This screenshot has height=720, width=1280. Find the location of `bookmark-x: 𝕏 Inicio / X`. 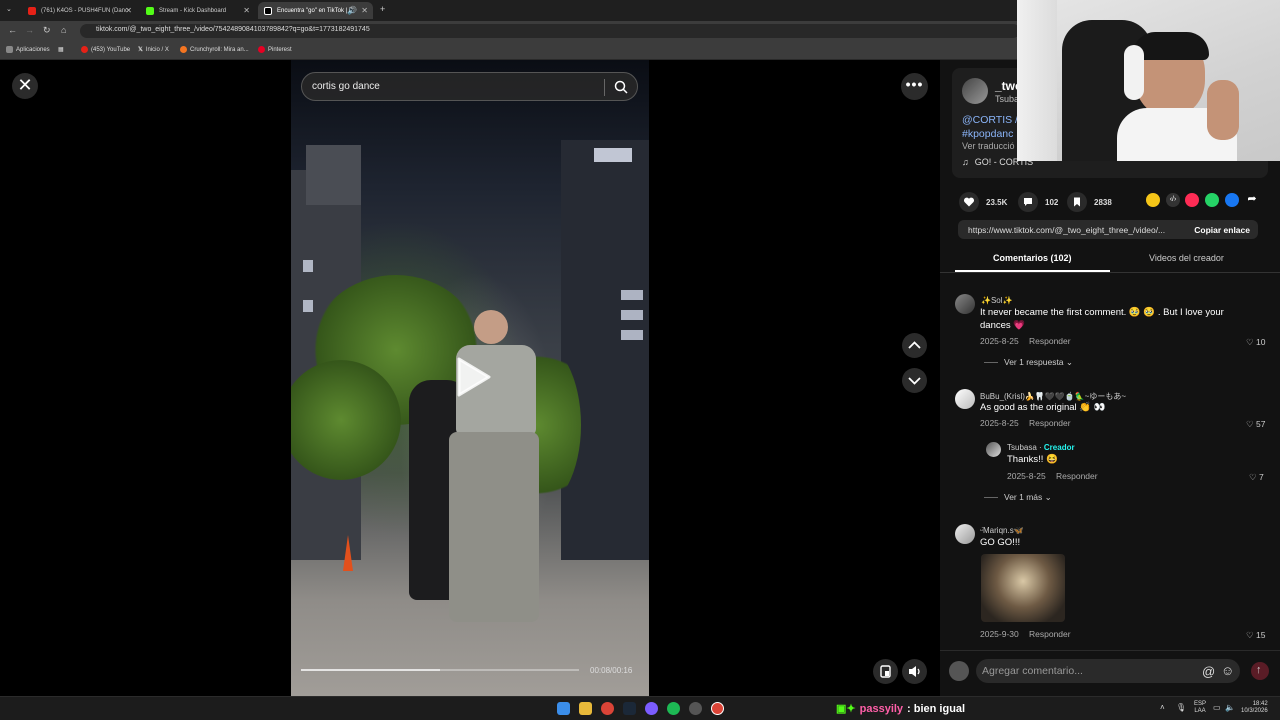

bookmark-x: 𝕏 Inicio / X is located at coordinates (153, 50).